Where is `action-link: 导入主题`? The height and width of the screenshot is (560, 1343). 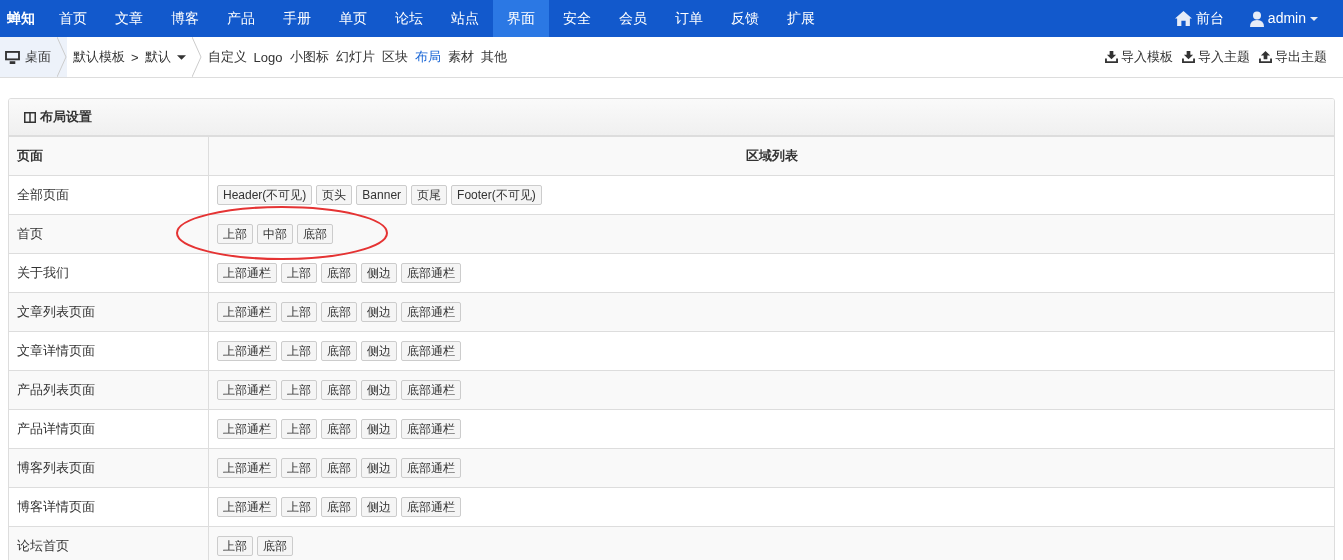 action-link: 导入主题 is located at coordinates (1216, 57).